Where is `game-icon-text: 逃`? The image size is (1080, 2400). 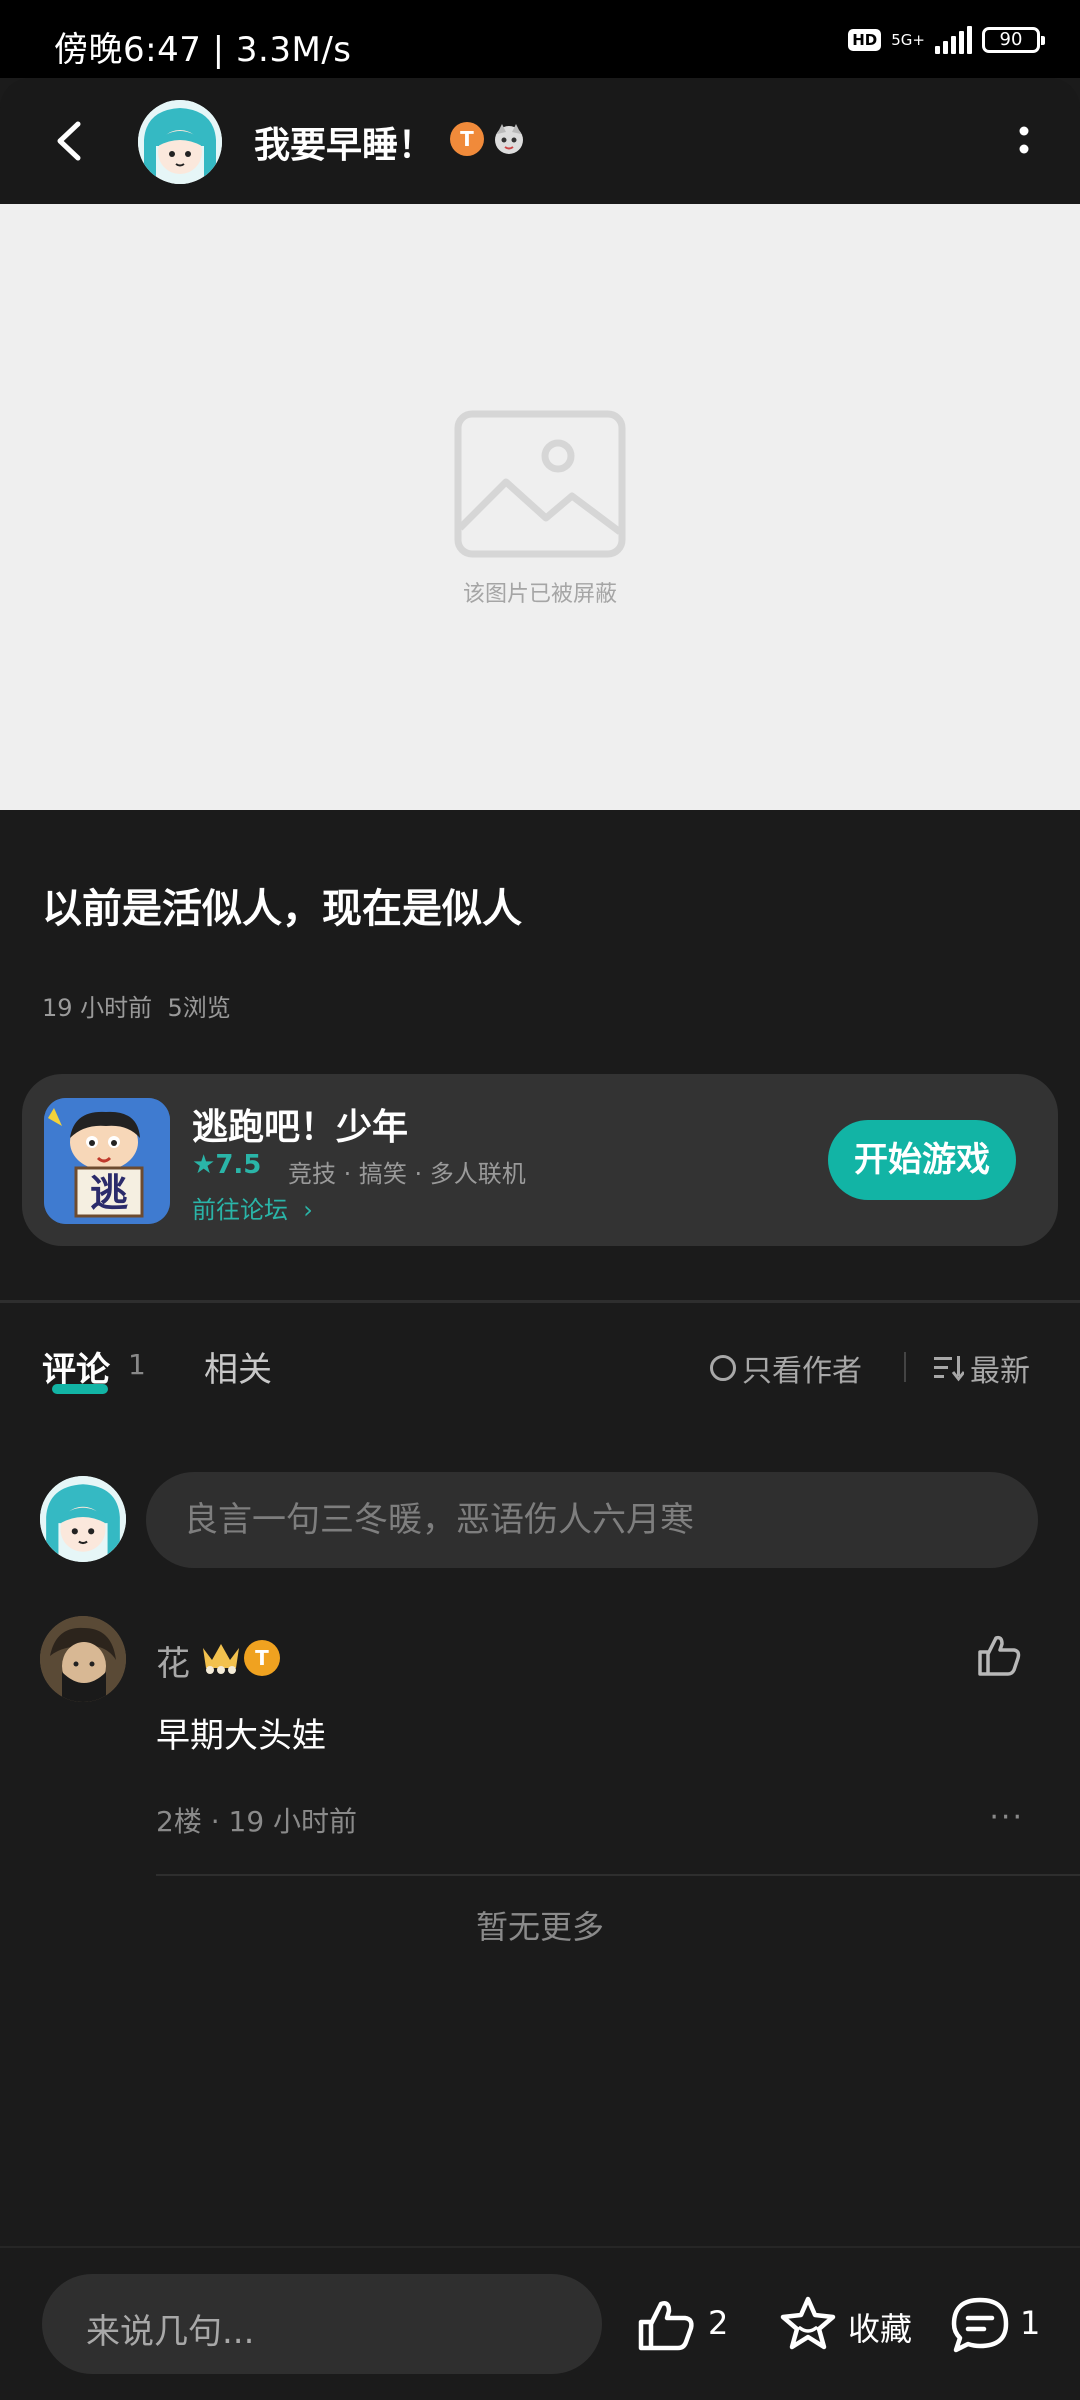 game-icon-text: 逃 is located at coordinates (109, 1193).